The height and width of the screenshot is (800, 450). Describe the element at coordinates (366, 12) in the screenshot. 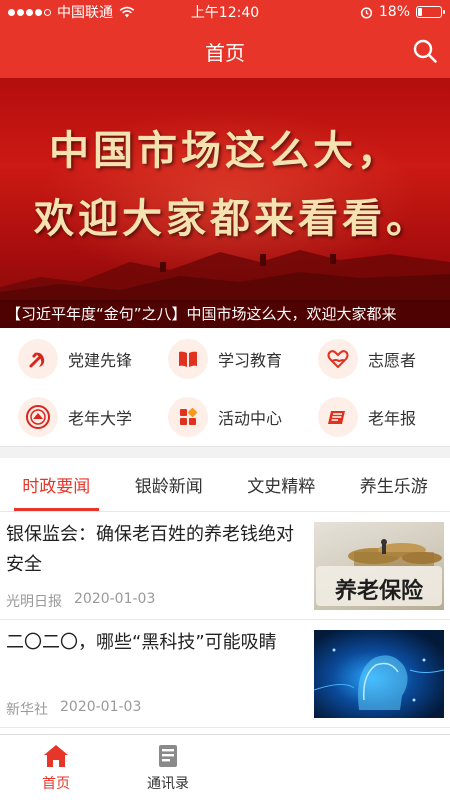

I see `alarm-icon` at that location.